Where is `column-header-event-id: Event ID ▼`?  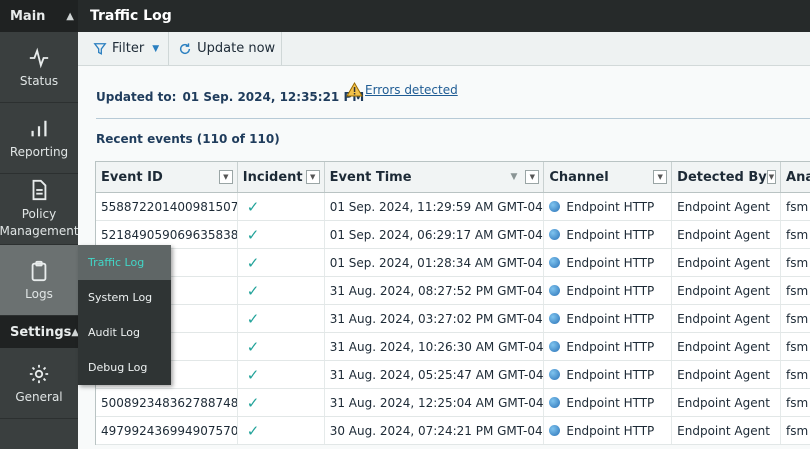 column-header-event-id: Event ID ▼ is located at coordinates (167, 177).